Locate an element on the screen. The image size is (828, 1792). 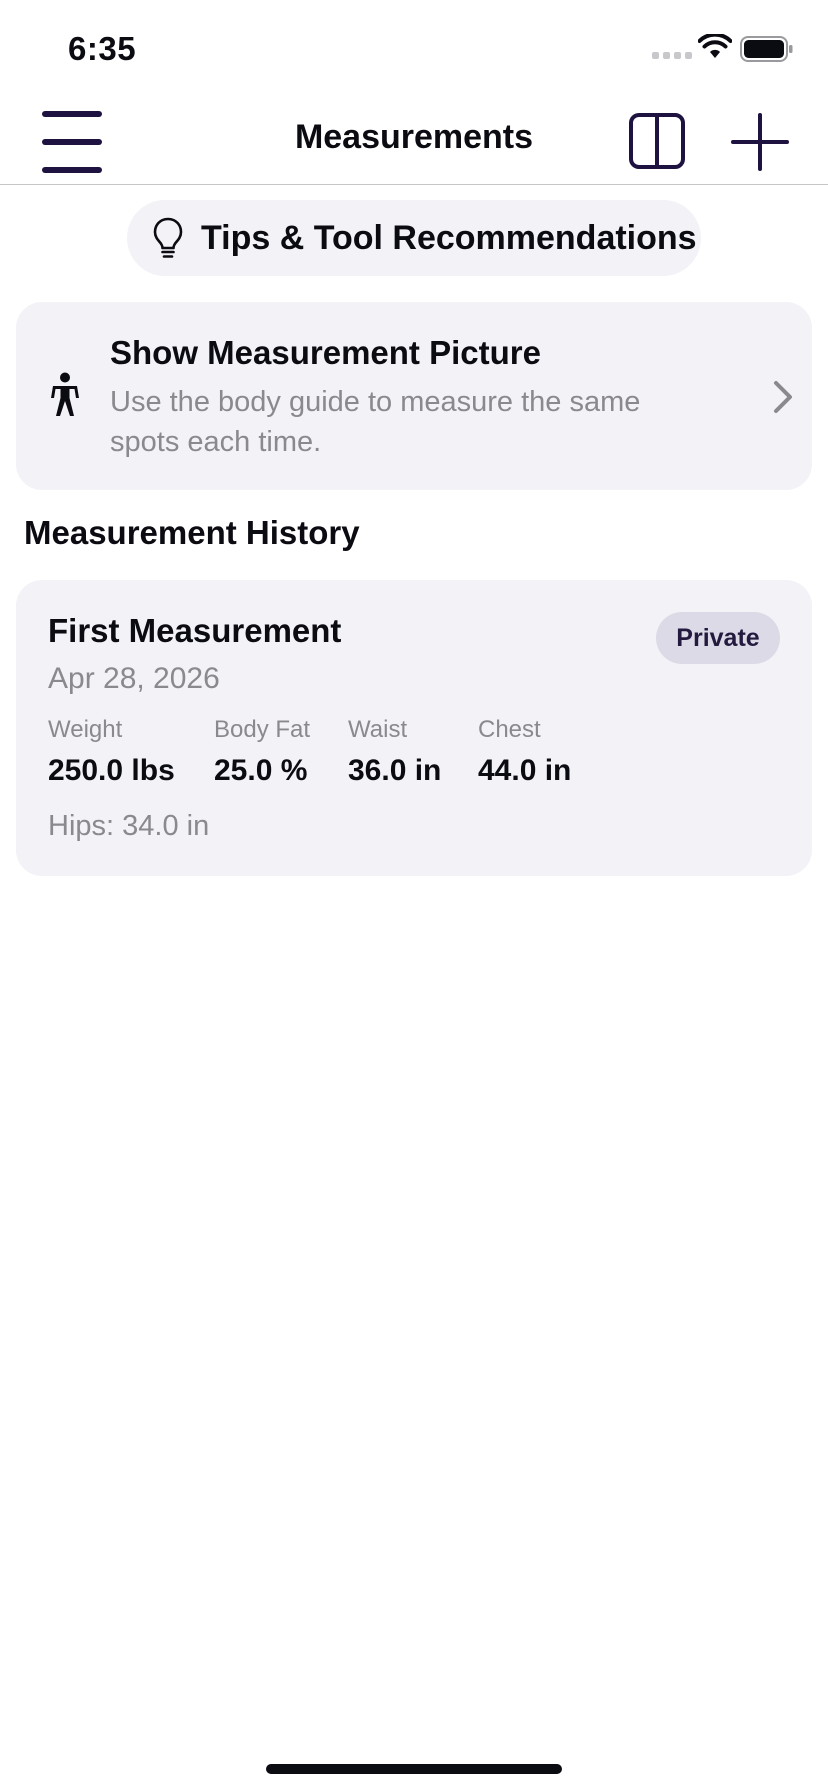
battery-icon is located at coordinates (766, 49).